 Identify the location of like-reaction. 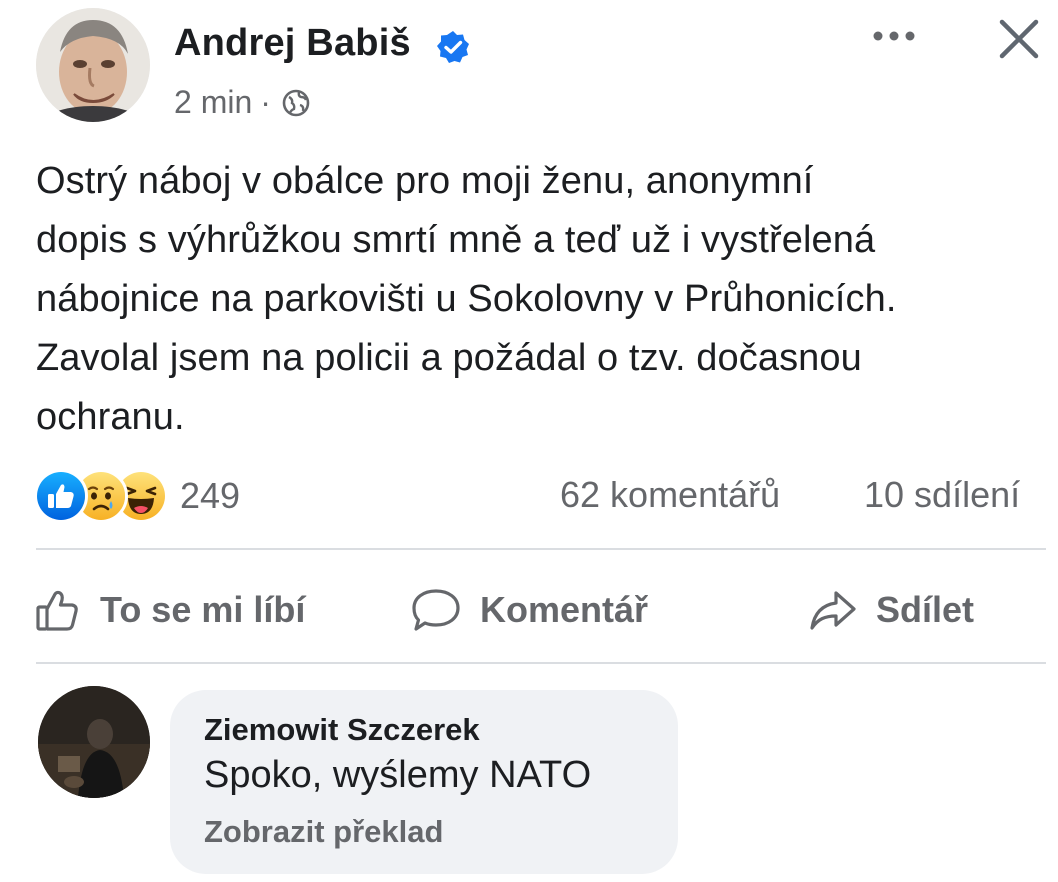
(61, 496).